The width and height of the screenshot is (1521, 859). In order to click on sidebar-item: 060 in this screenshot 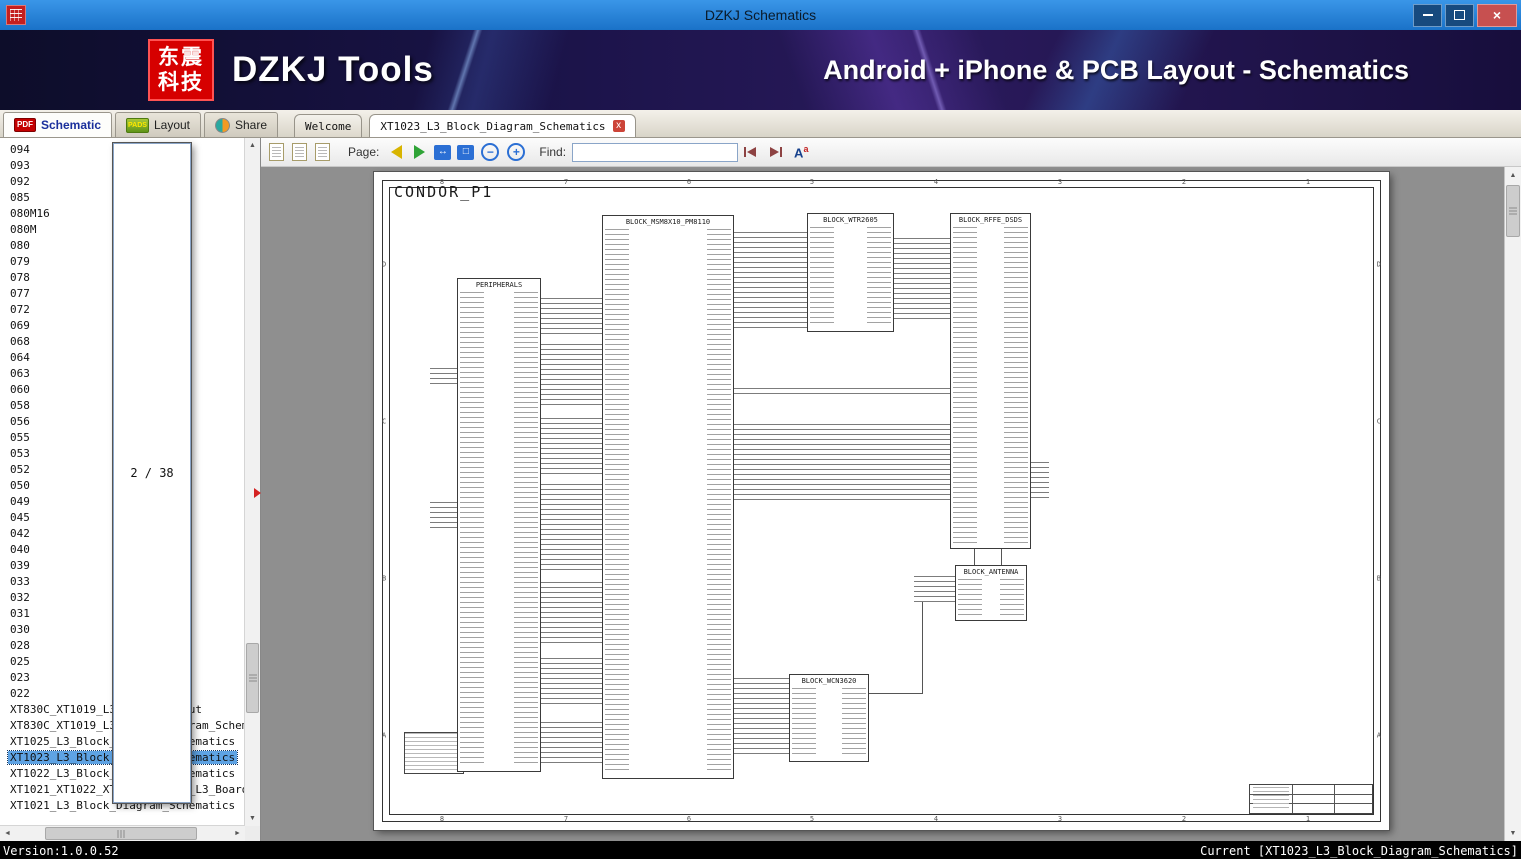, I will do `click(20, 389)`.